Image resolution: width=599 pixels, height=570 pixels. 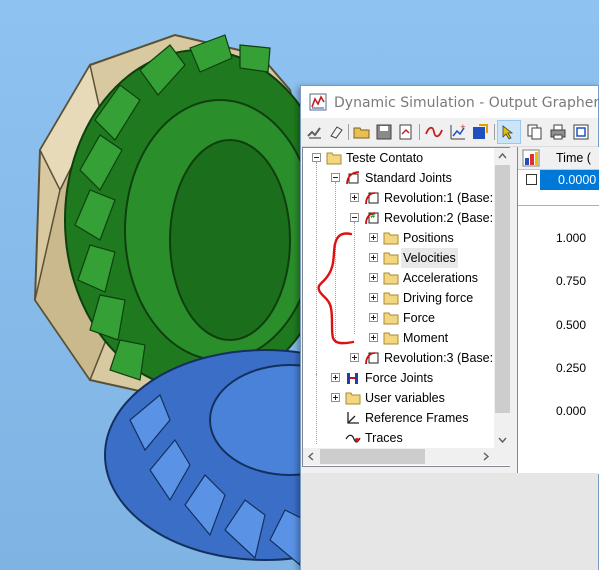 I want to click on cursor-icon, so click(x=509, y=132).